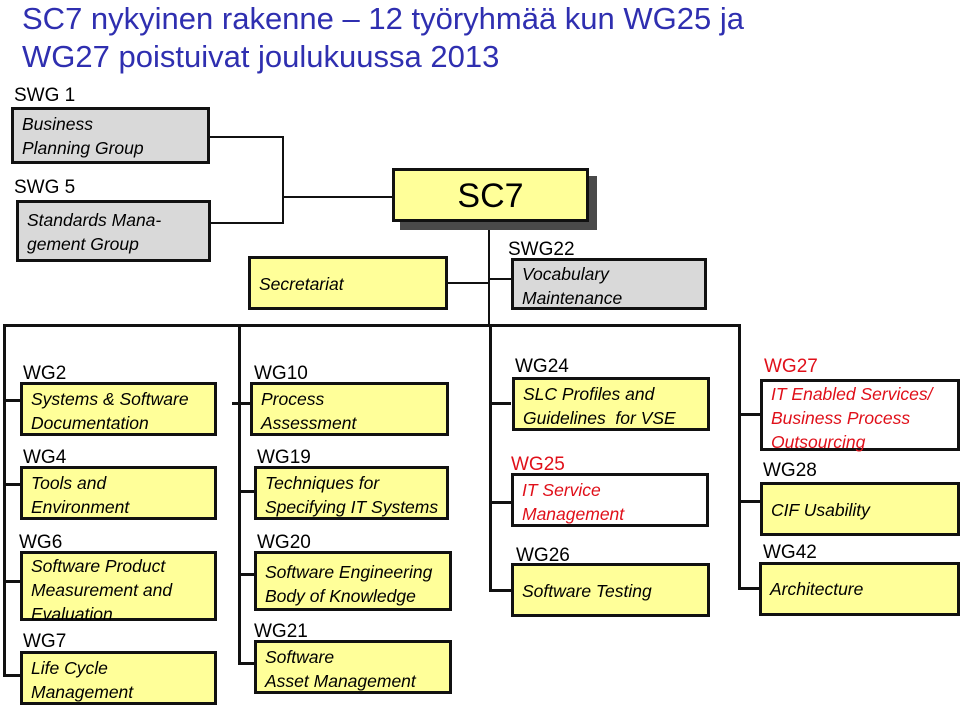 The height and width of the screenshot is (707, 960). I want to click on wg28-box: CIF Usability, so click(860, 509).